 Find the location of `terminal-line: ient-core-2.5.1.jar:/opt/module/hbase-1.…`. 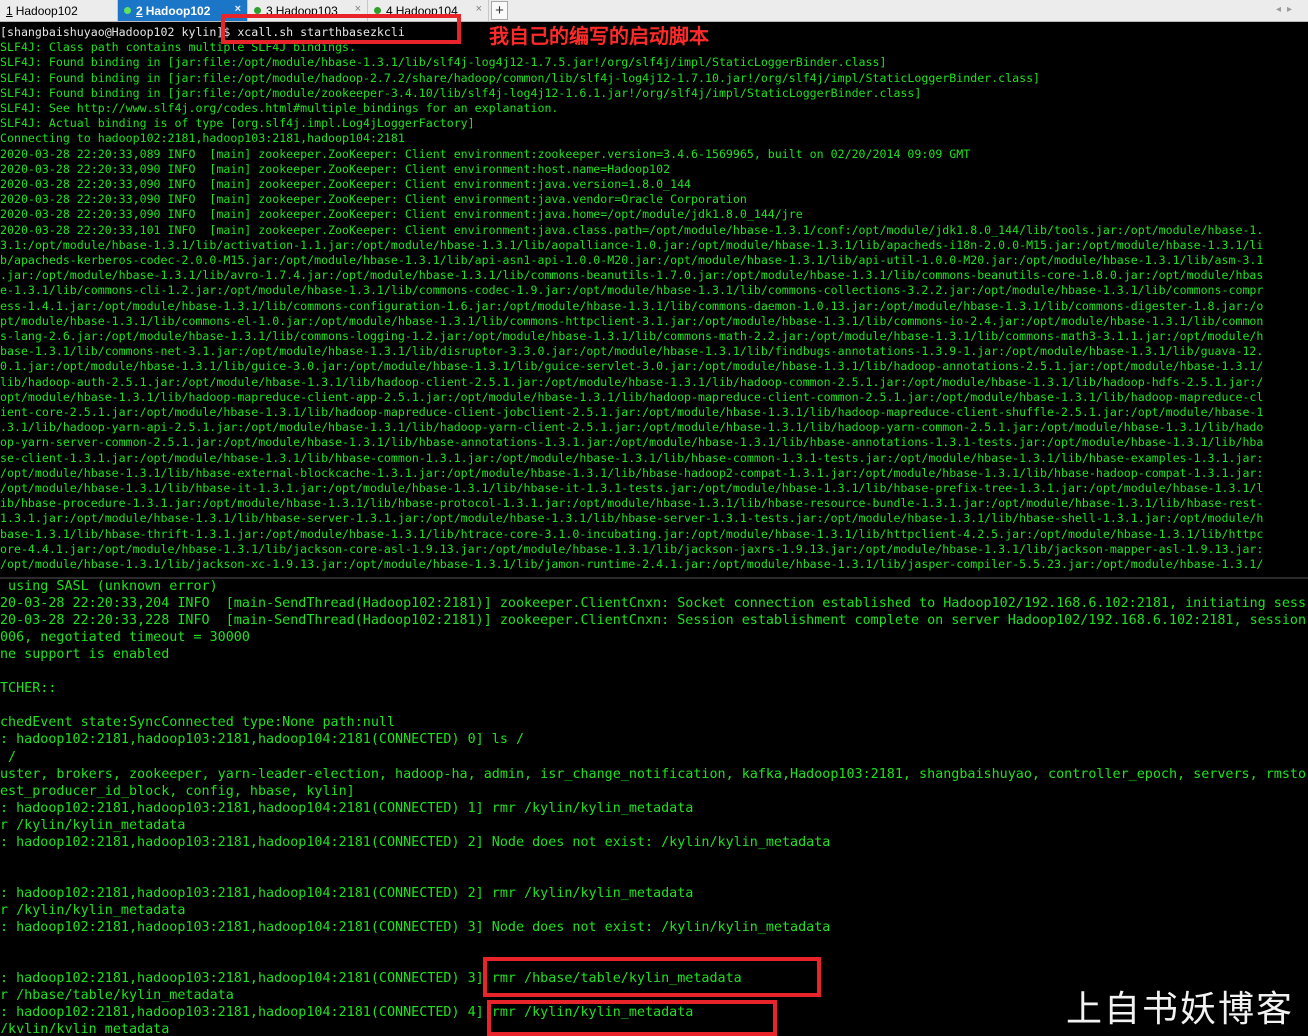

terminal-line: ient-core-2.5.1.jar:/opt/module/hbase-1.… is located at coordinates (632, 412).